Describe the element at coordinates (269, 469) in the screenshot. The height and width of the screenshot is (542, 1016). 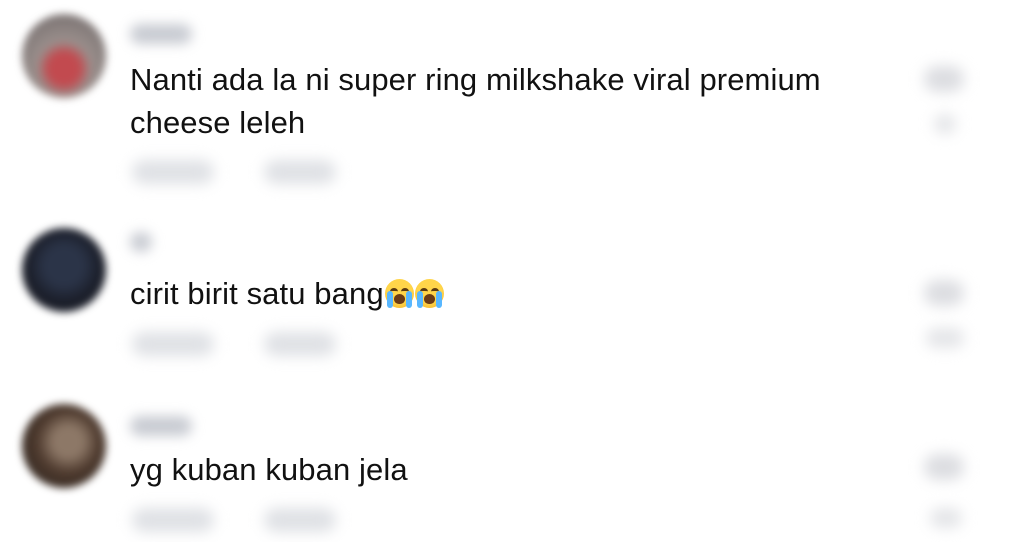
I see `comment-text: yg kuban kuban jela` at that location.